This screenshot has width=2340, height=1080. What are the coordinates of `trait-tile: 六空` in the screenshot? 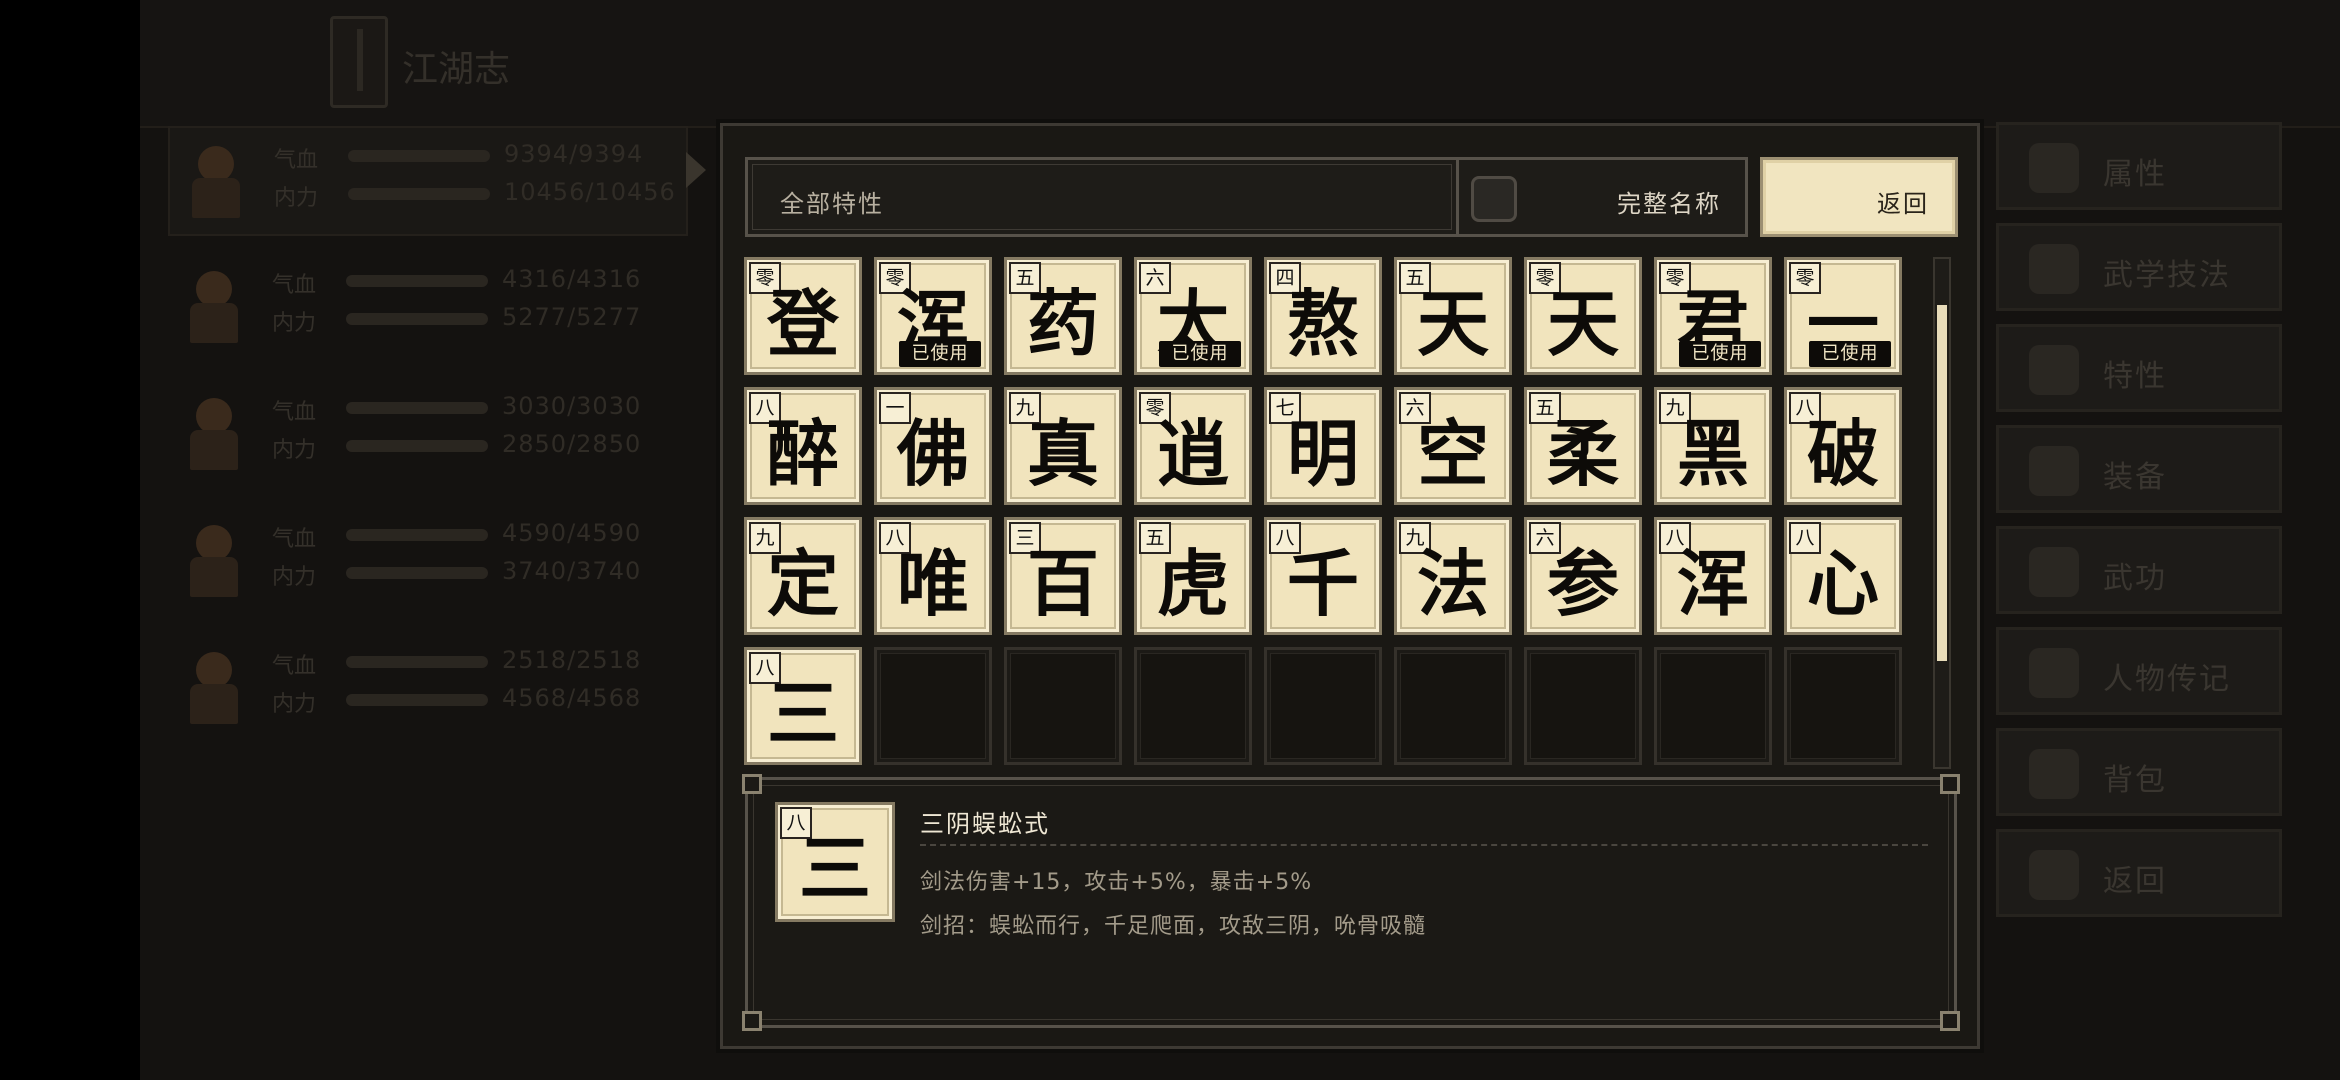 It's located at (1453, 446).